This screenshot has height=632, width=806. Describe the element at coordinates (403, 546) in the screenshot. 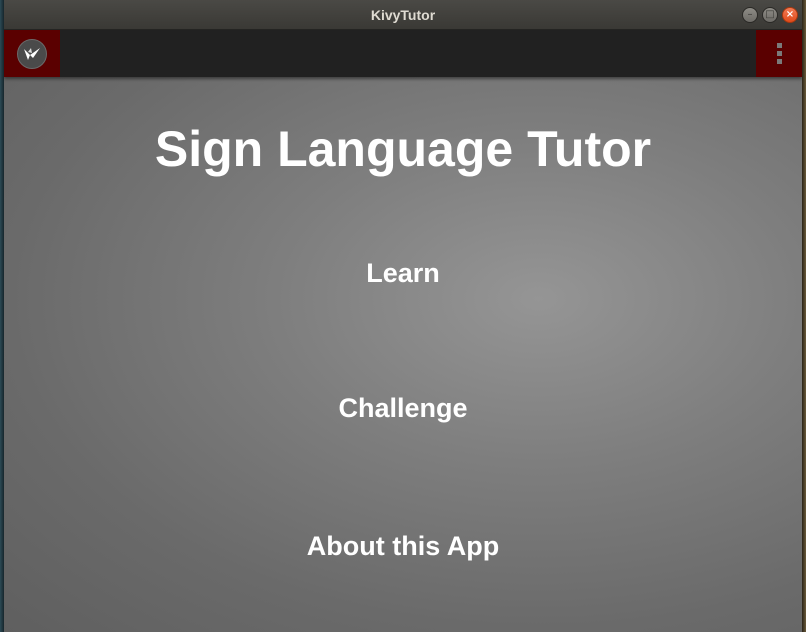

I see `about-app-button: About this App` at that location.